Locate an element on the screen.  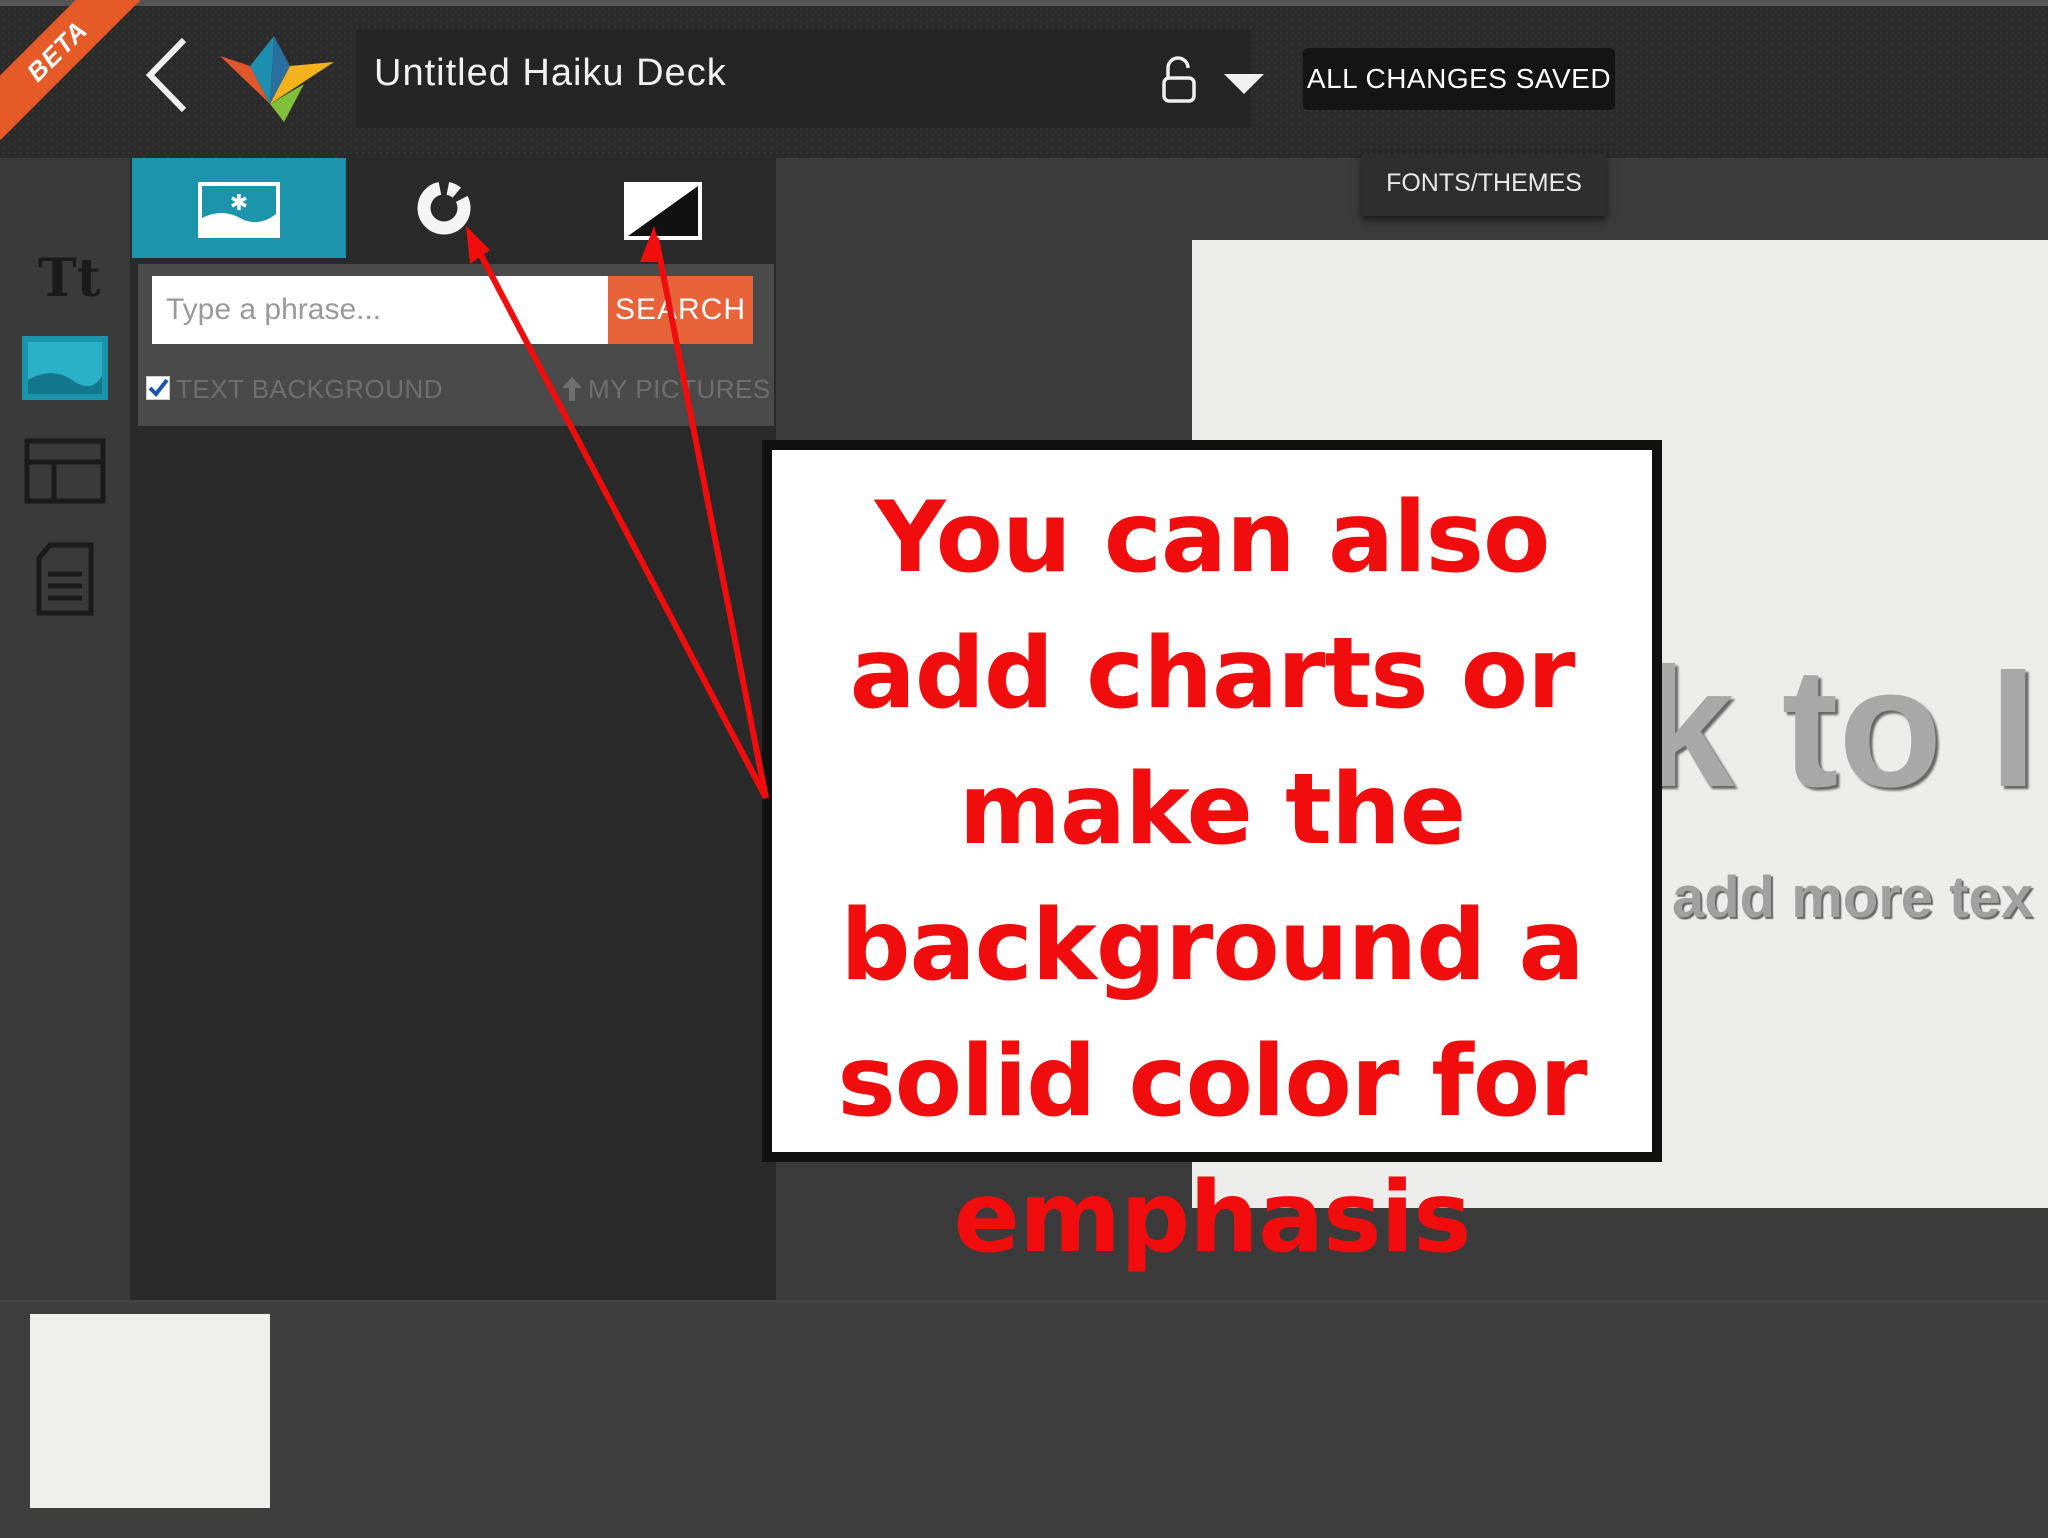
notes-tool-icon is located at coordinates (65, 579).